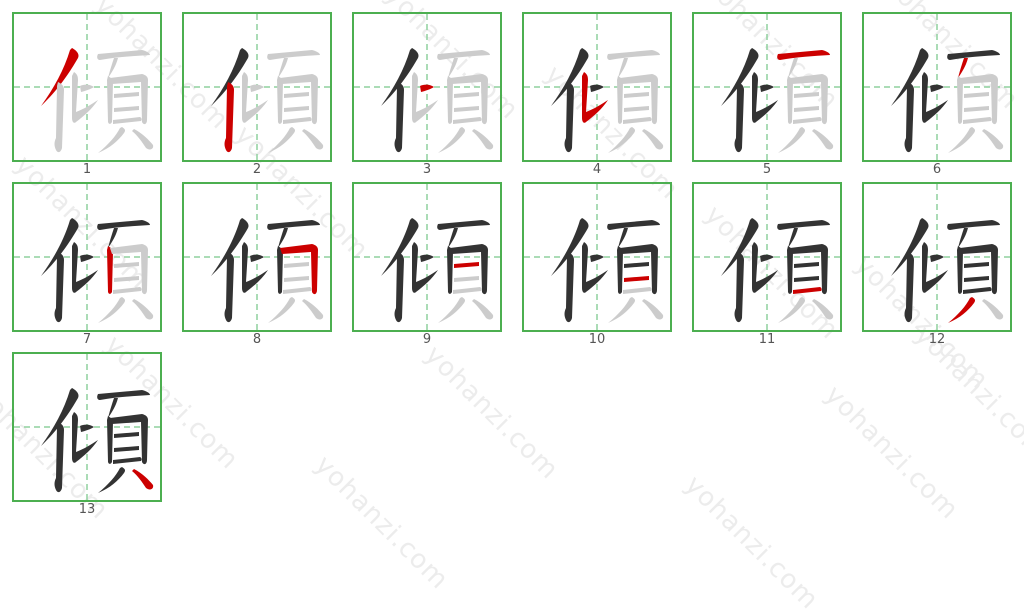  What do you see at coordinates (597, 339) in the screenshot?
I see `step-number: 10` at bounding box center [597, 339].